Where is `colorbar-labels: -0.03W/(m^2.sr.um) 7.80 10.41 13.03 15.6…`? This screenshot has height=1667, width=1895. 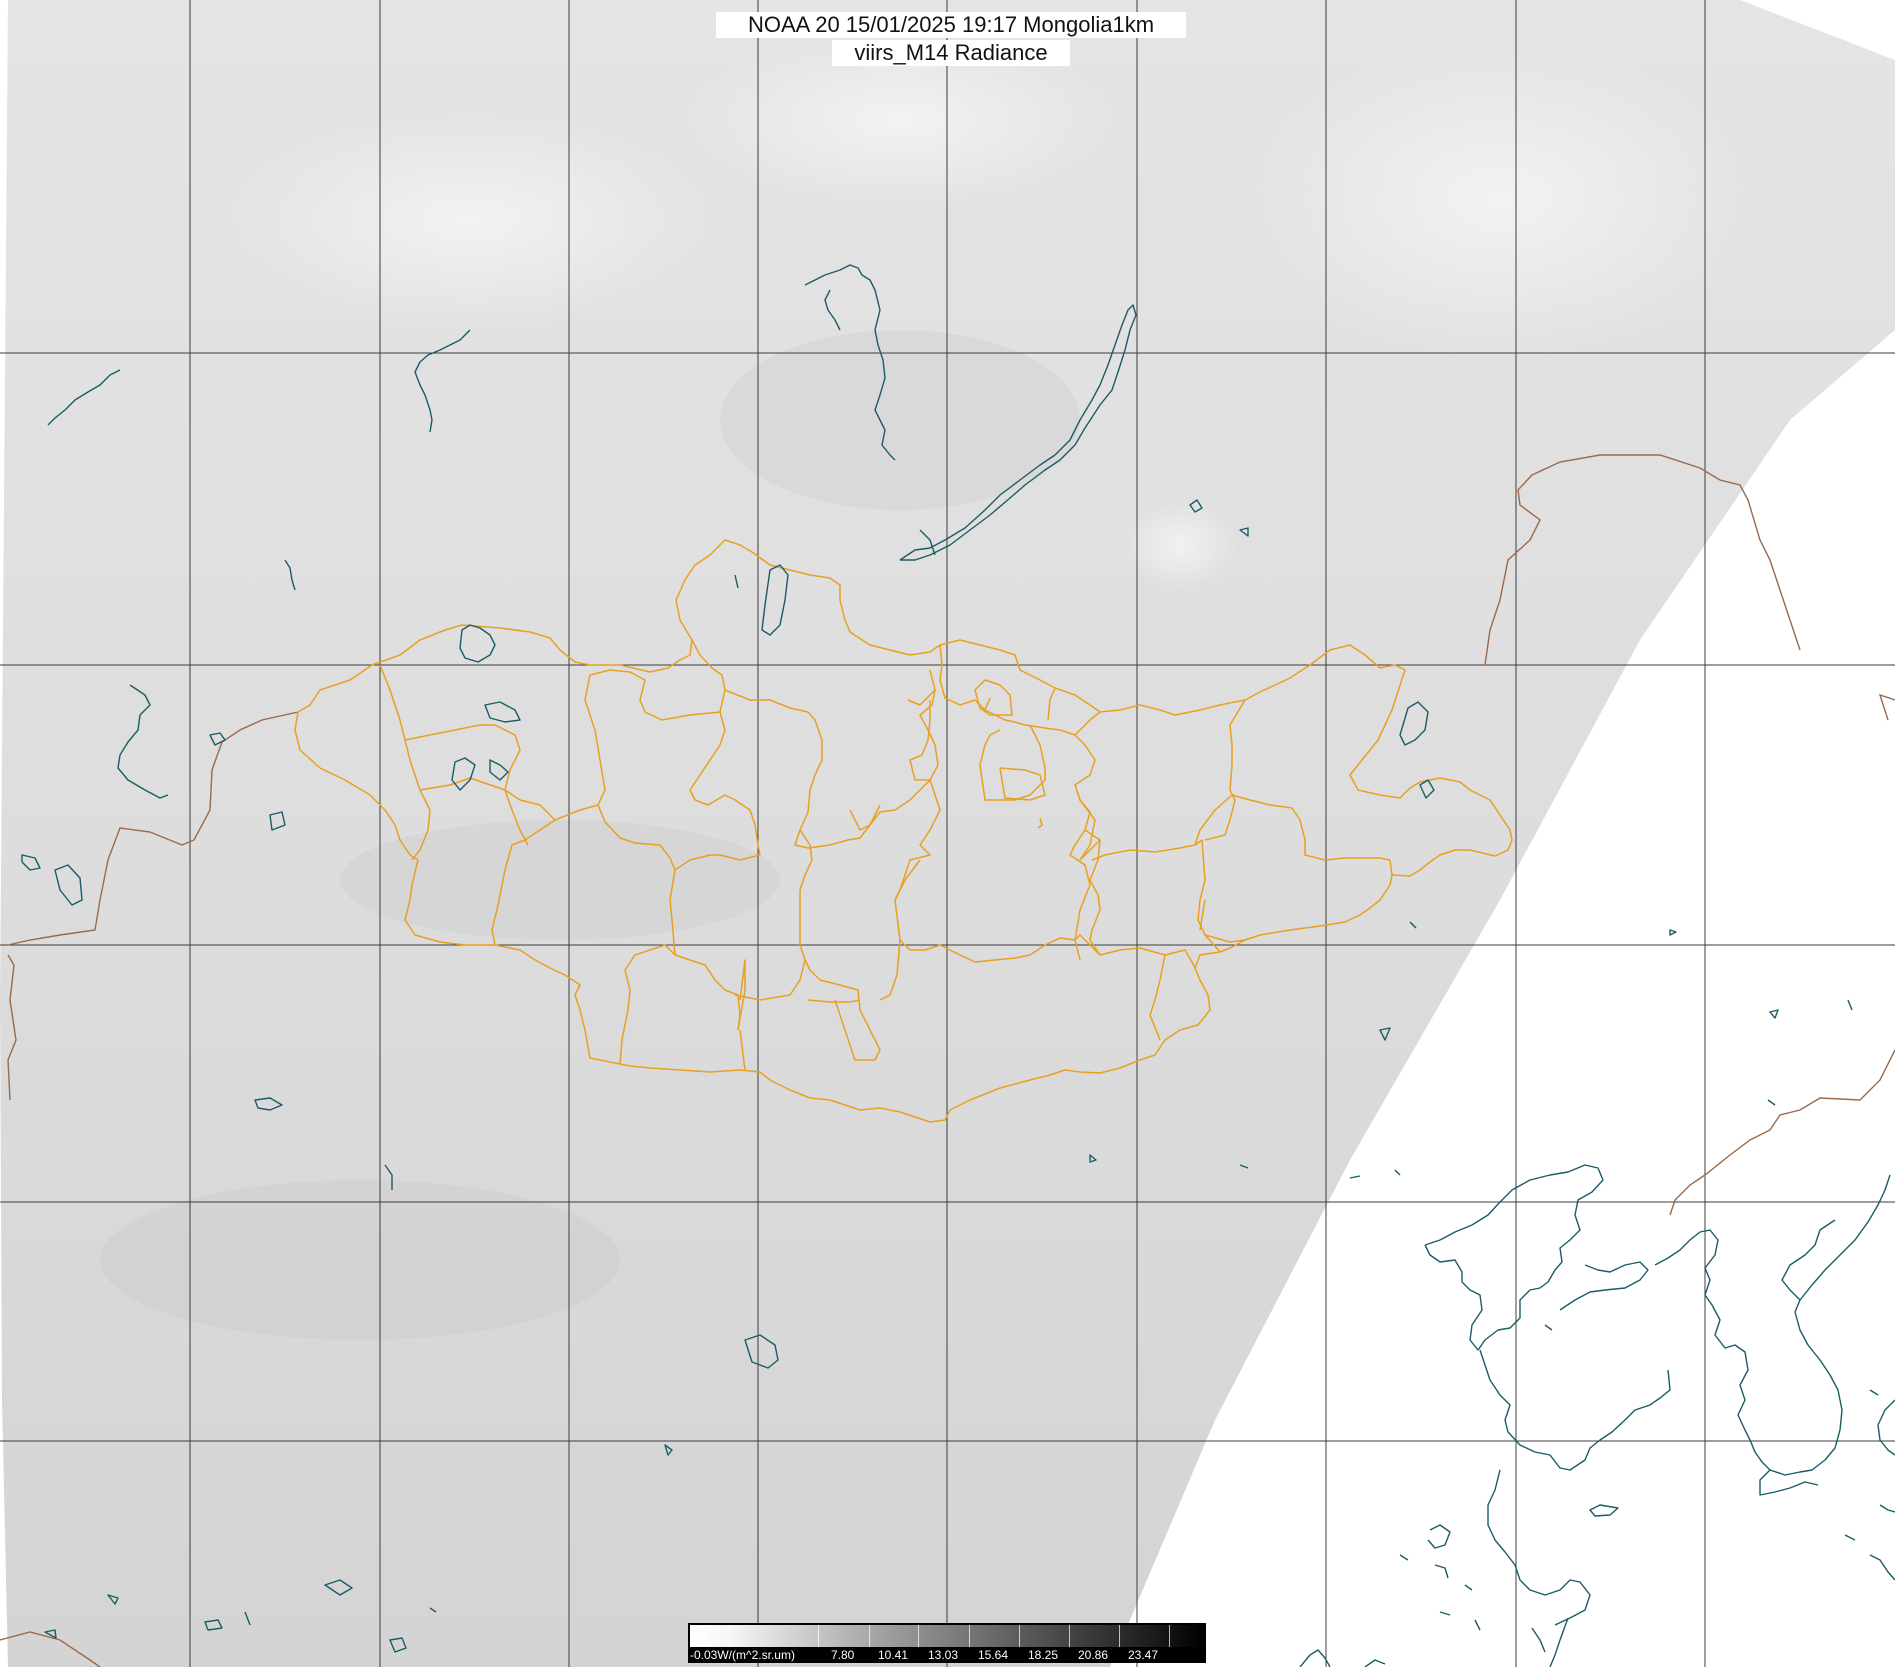 colorbar-labels: -0.03W/(m^2.sr.um) 7.80 10.41 13.03 15.6… is located at coordinates (947, 1655).